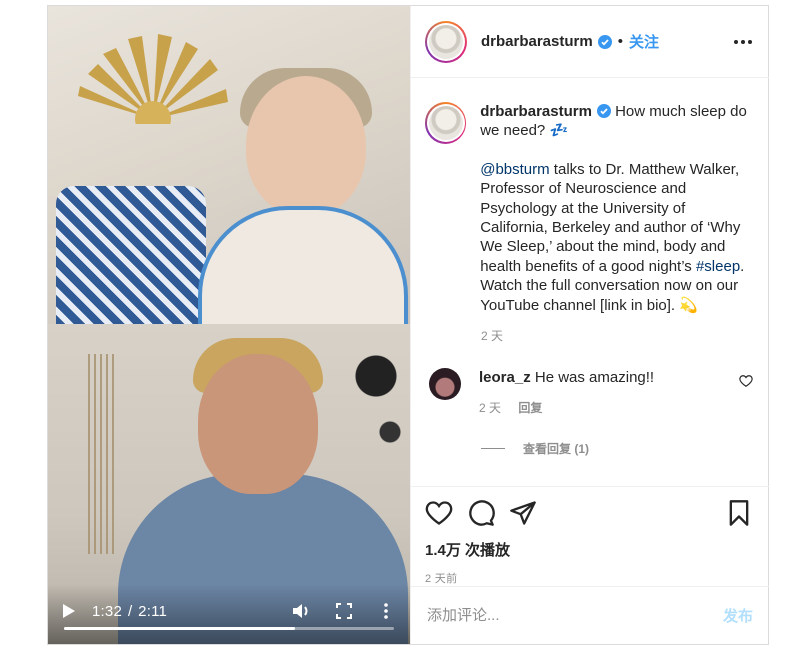  Describe the element at coordinates (739, 513) in the screenshot. I see `bookmark-icon` at that location.